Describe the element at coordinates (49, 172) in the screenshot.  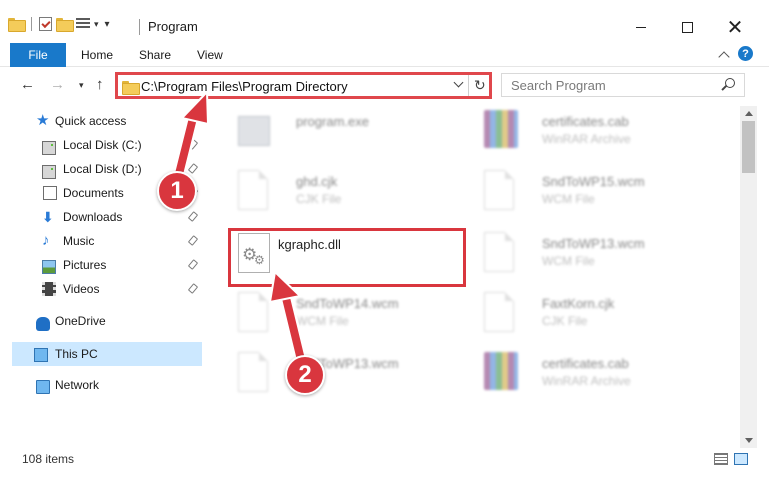
I see `drive-icon` at that location.